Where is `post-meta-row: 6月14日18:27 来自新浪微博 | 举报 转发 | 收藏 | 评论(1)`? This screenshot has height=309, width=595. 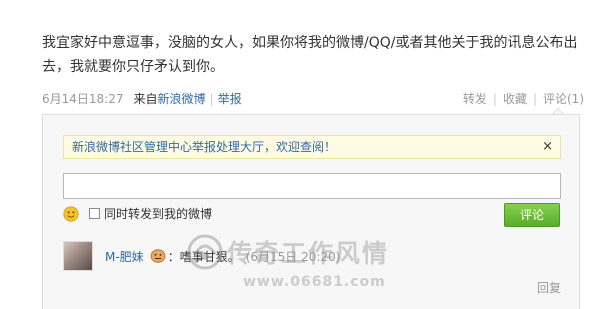
post-meta-row: 6月14日18:27 来自新浪微博 | 举报 转发 | 收藏 | 评论(1) is located at coordinates (313, 99).